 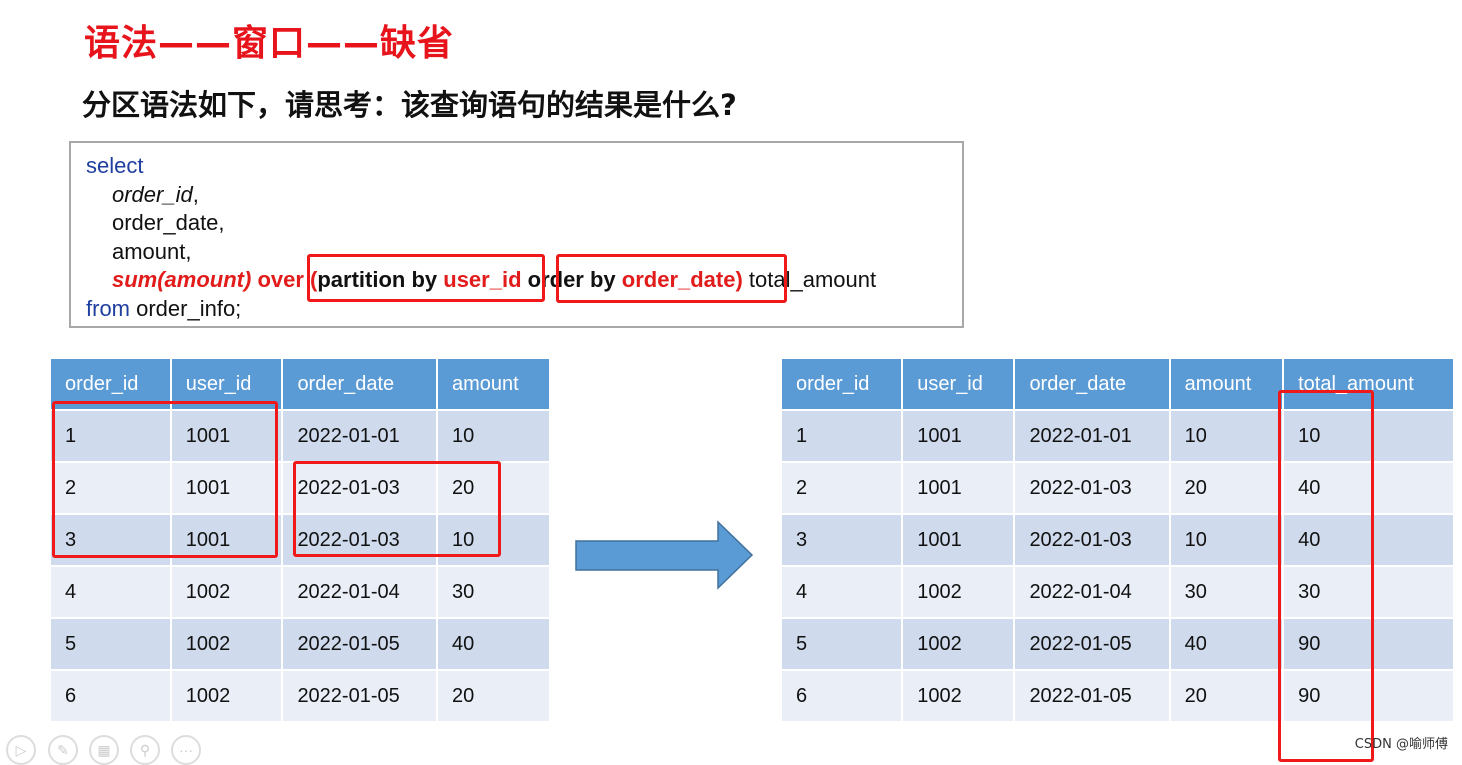 What do you see at coordinates (841, 436) in the screenshot?
I see `table-cell: 1` at bounding box center [841, 436].